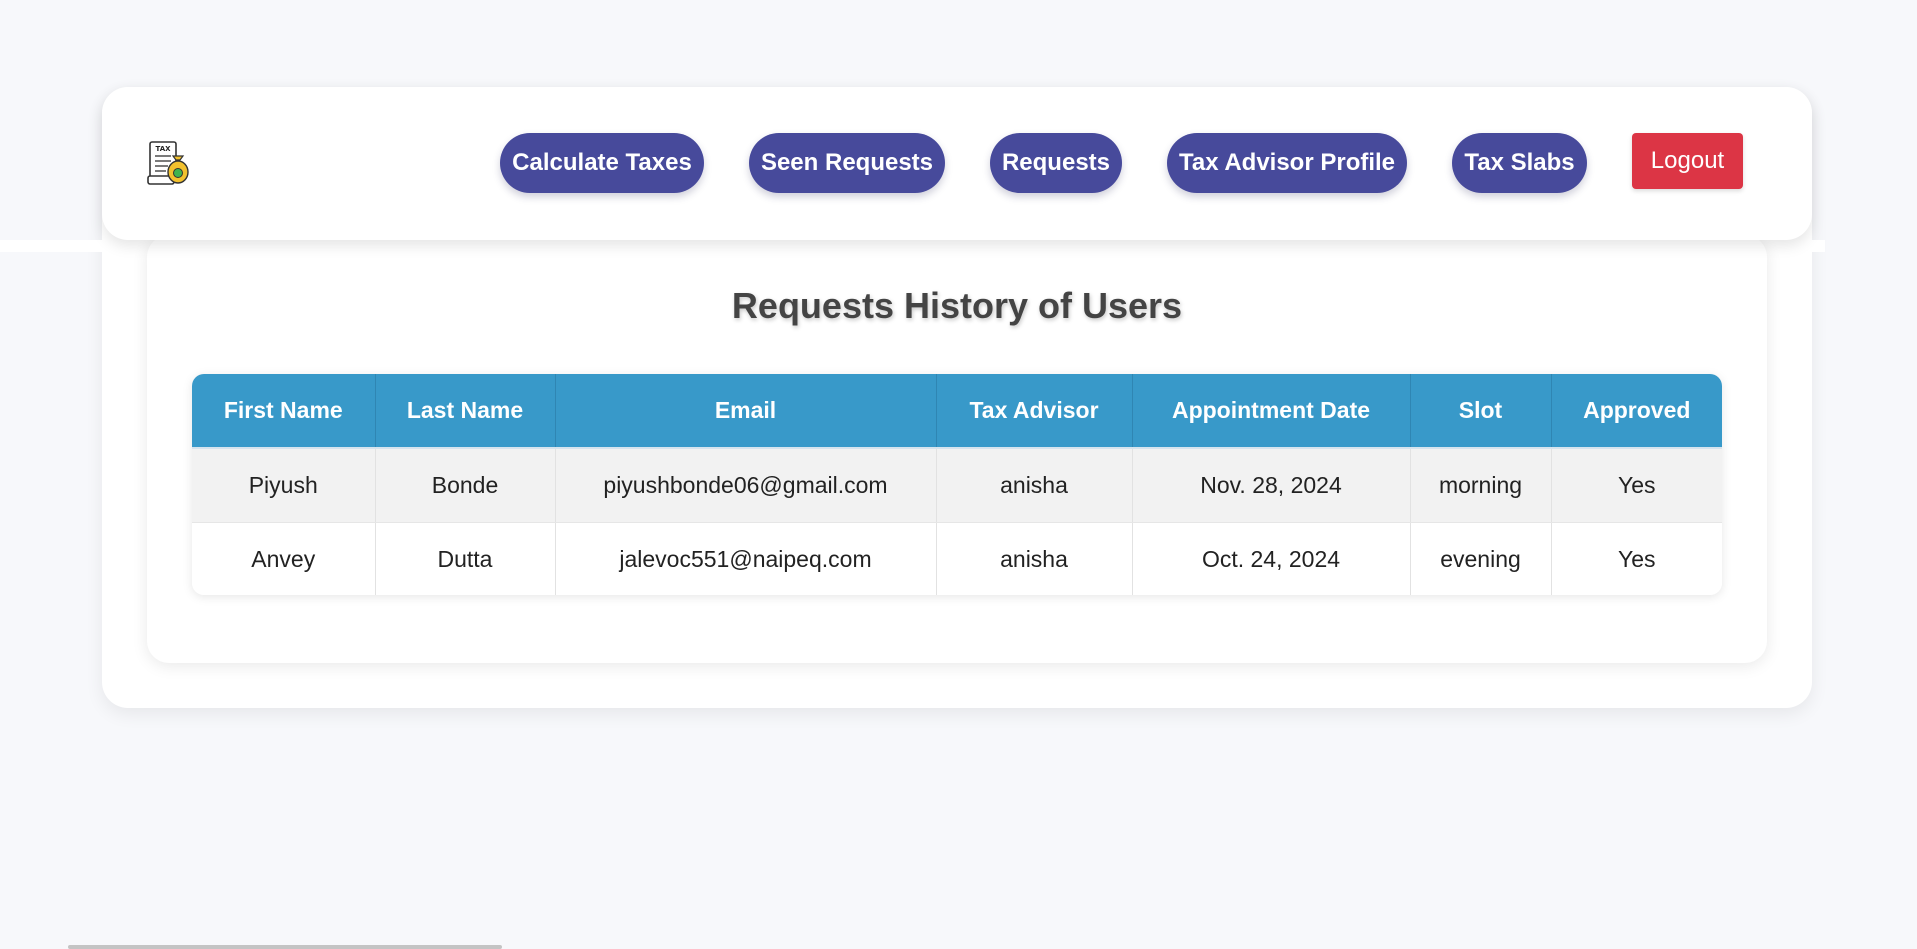  What do you see at coordinates (284, 558) in the screenshot?
I see `cell-first-name: Anvey` at bounding box center [284, 558].